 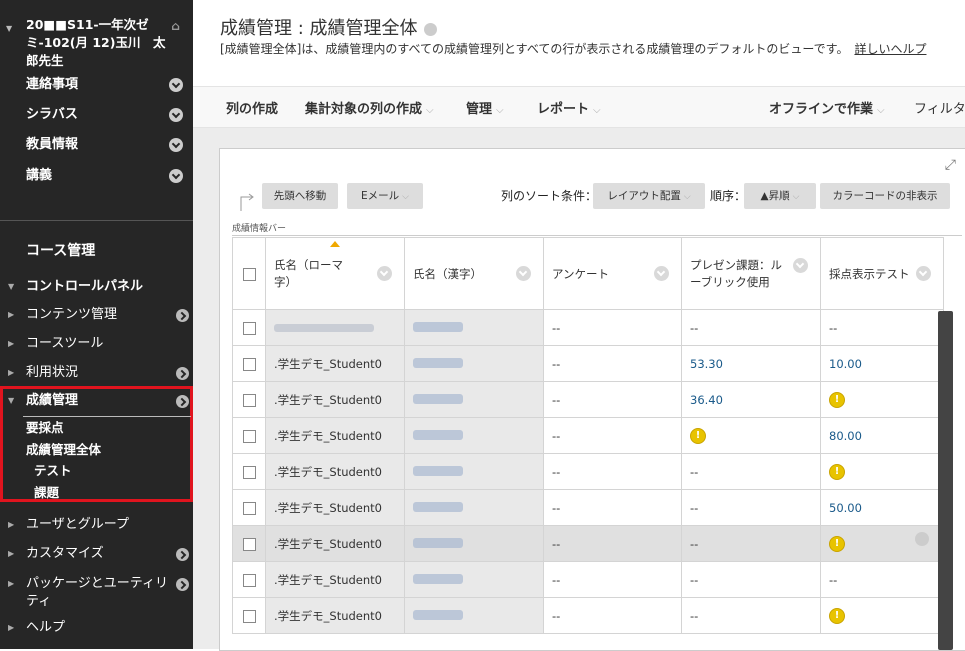 What do you see at coordinates (588, 579) in the screenshot?
I see `table-row: .学生デモ_Student0 -- -- --` at bounding box center [588, 579].